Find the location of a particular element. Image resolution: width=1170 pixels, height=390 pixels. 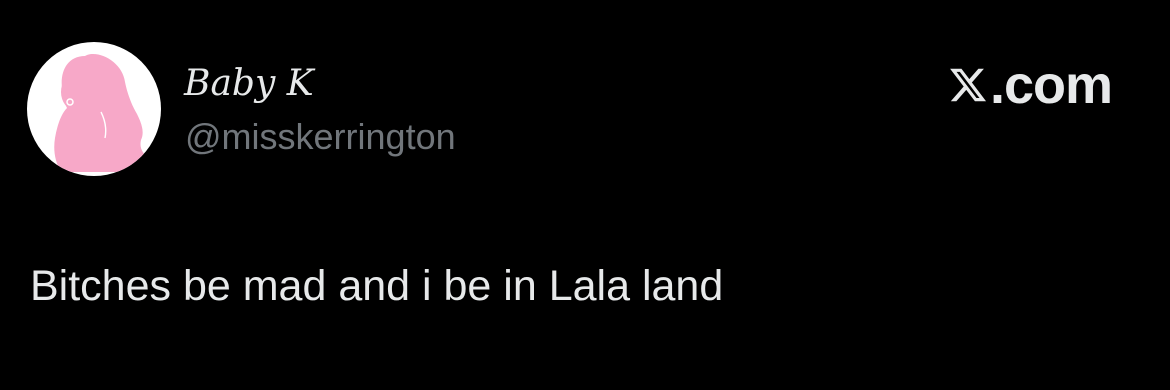

brand-domain-text: .com is located at coordinates (1051, 85).